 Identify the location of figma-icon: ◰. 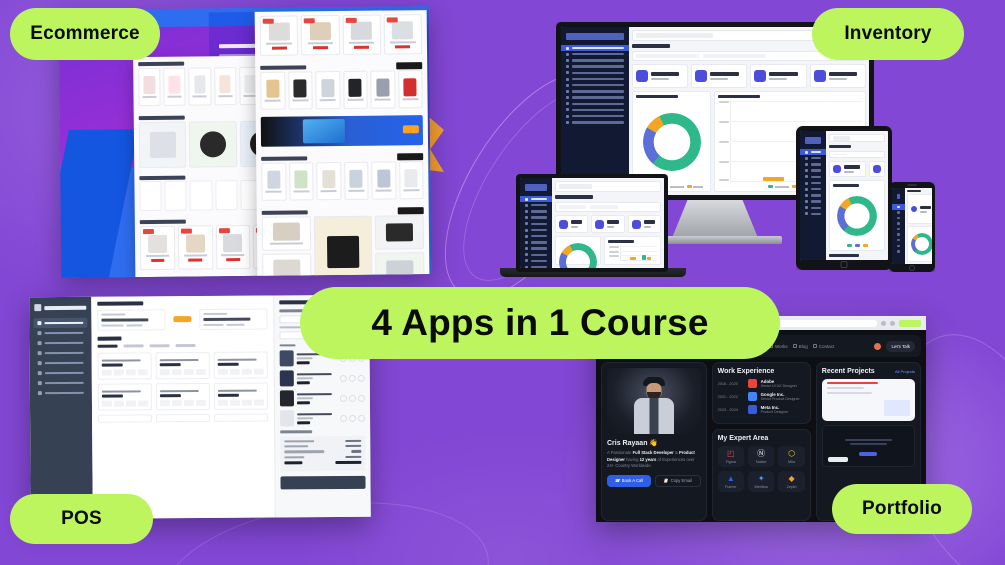
(731, 453).